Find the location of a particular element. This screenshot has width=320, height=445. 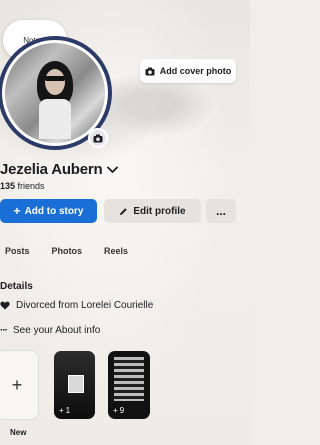

album-count-value: 9 is located at coordinates (122, 410).